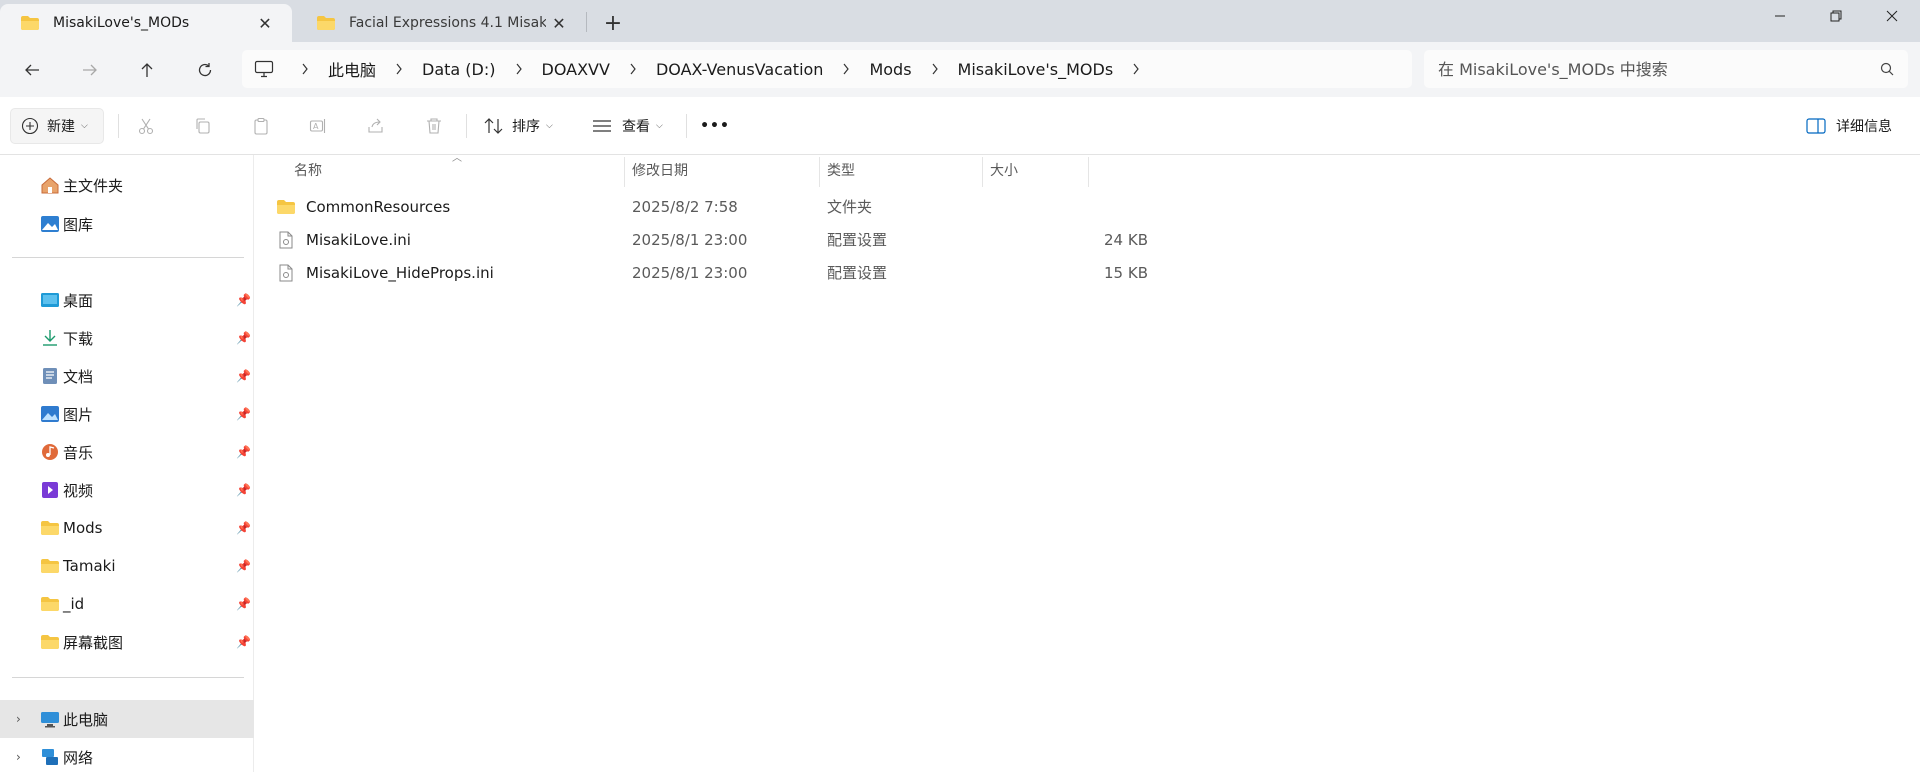 This screenshot has width=1920, height=776. I want to click on plus-circle-icon, so click(30, 126).